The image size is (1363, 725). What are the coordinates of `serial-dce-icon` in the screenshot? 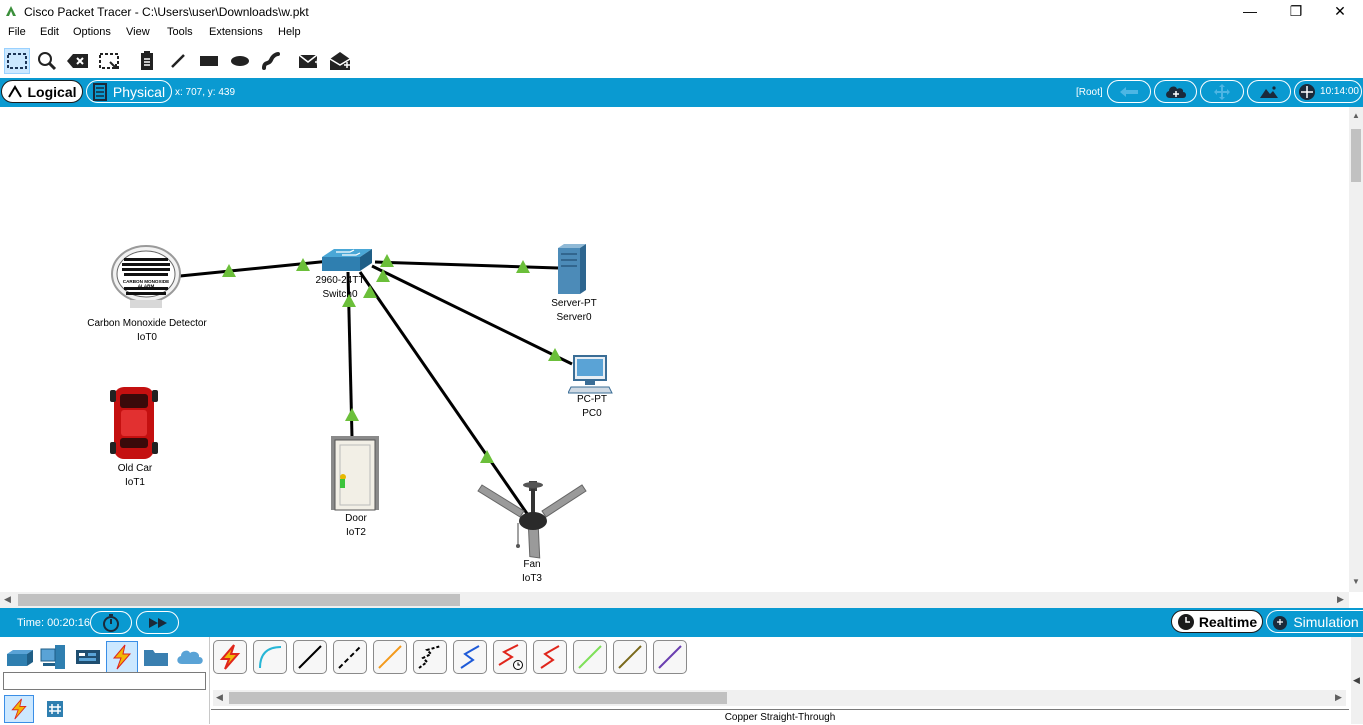 It's located at (510, 657).